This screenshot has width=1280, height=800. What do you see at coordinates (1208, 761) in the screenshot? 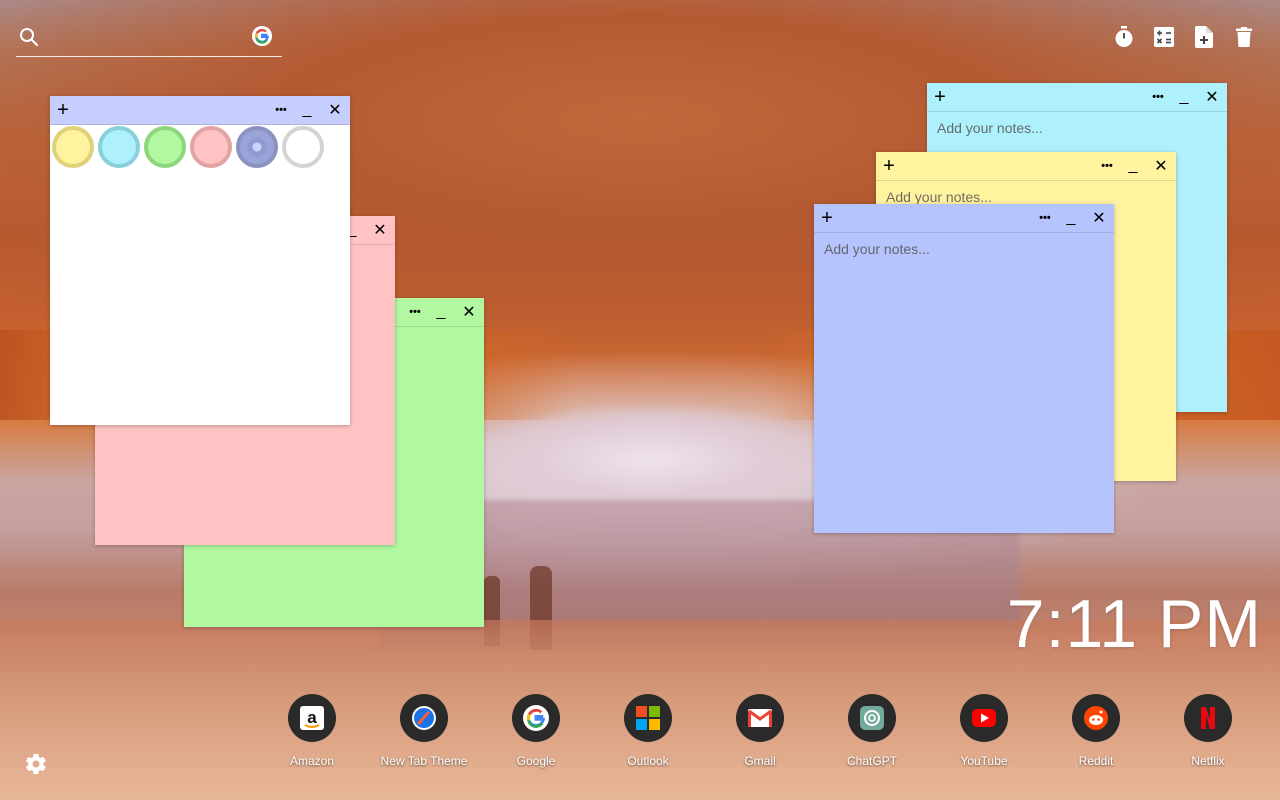
I see `dock-app-label: Netflix` at bounding box center [1208, 761].